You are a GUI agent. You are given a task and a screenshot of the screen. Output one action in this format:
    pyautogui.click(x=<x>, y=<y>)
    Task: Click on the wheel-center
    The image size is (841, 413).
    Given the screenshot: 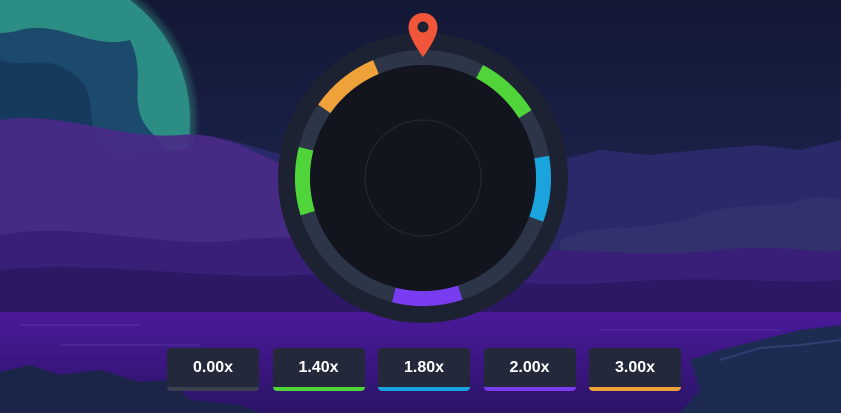 What is the action you would take?
    pyautogui.click(x=423, y=178)
    